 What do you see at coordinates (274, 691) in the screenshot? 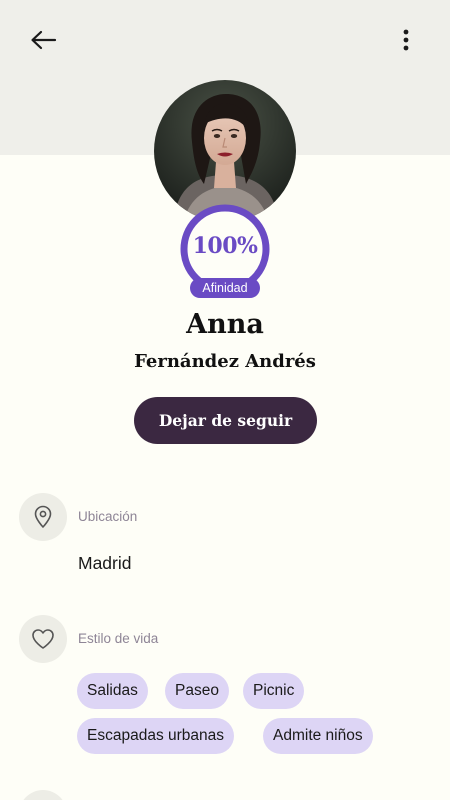
I see `lifestyle-tag: Picnic` at bounding box center [274, 691].